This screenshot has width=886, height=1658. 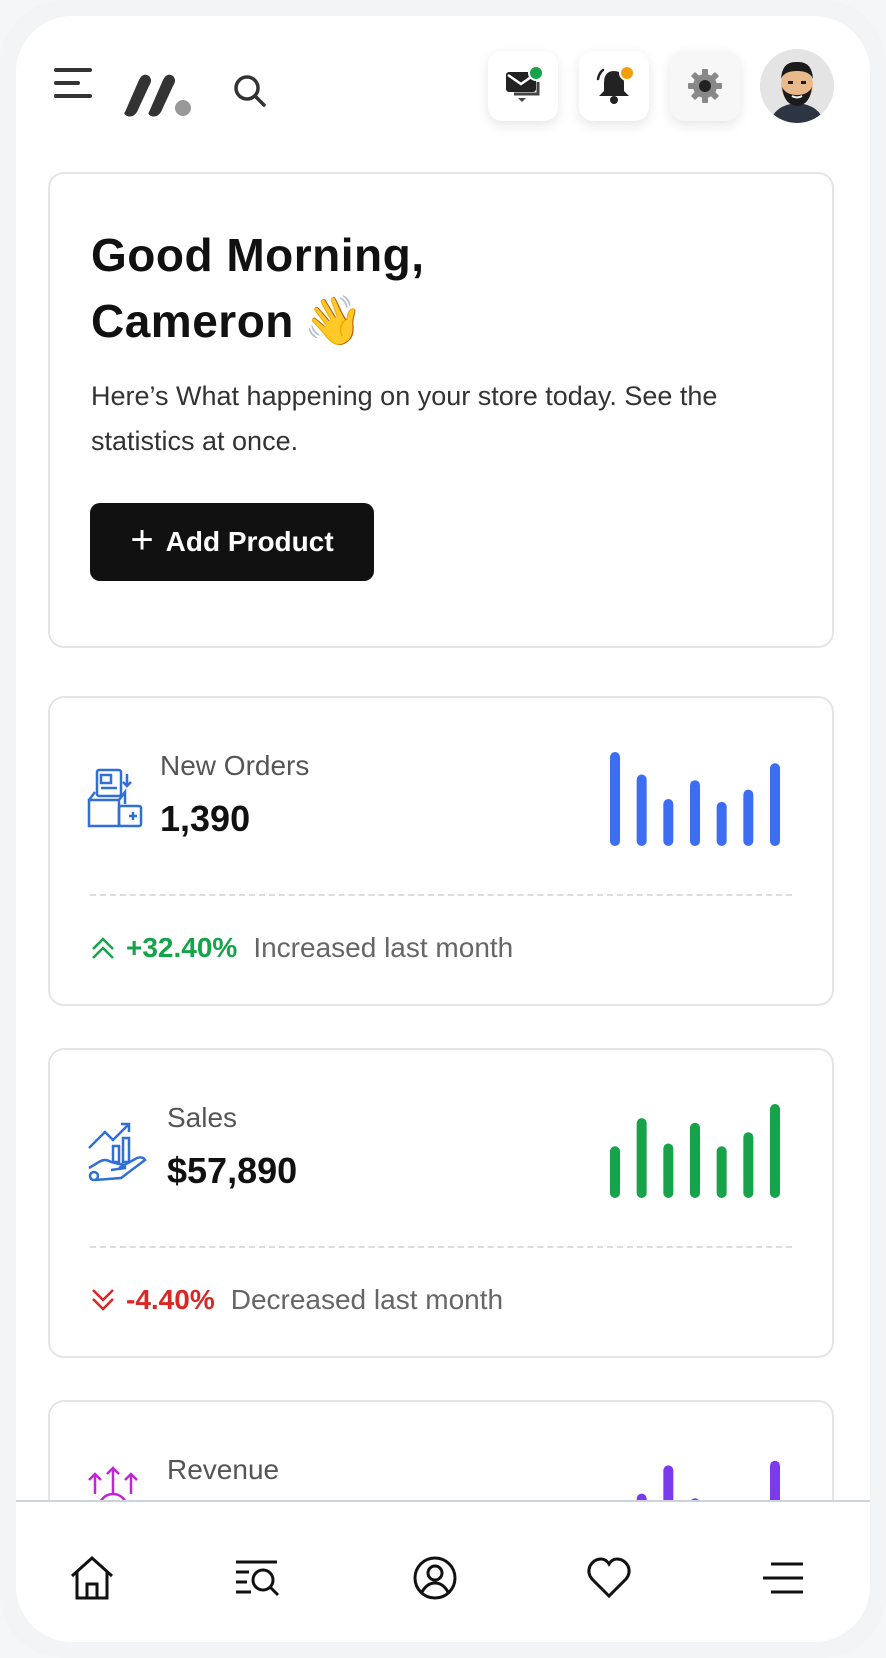 I want to click on settings-button, so click(x=705, y=86).